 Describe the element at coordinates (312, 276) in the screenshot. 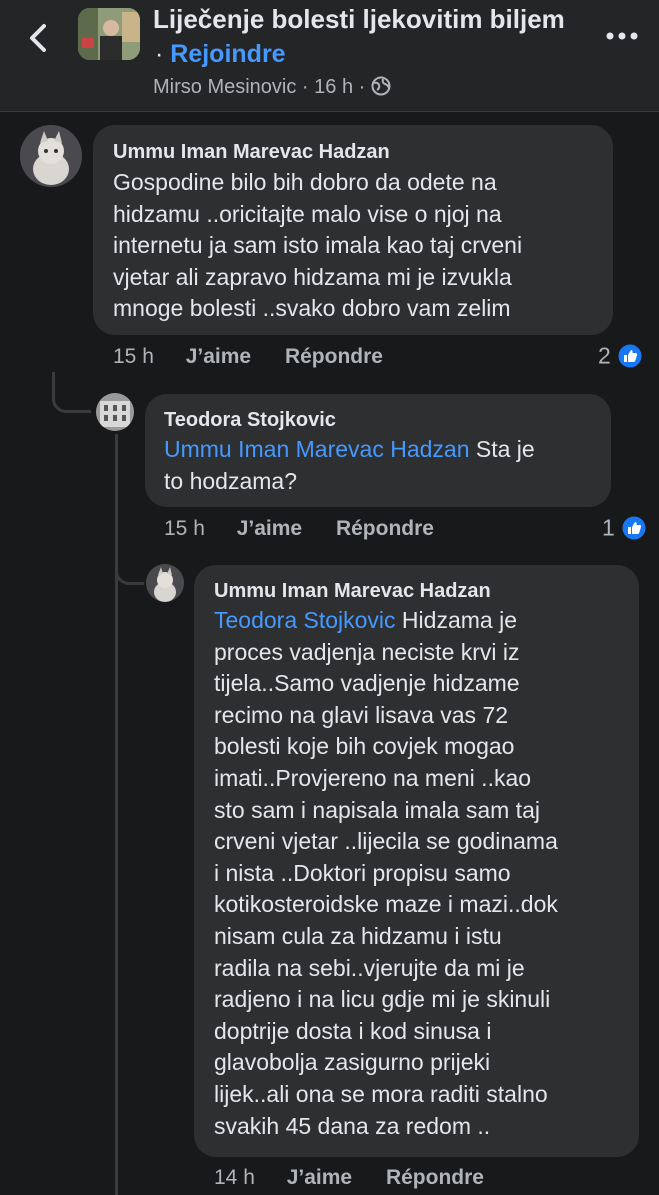

I see `comment-line: vjetar ali zapravo hidzama mi je izvukla` at that location.